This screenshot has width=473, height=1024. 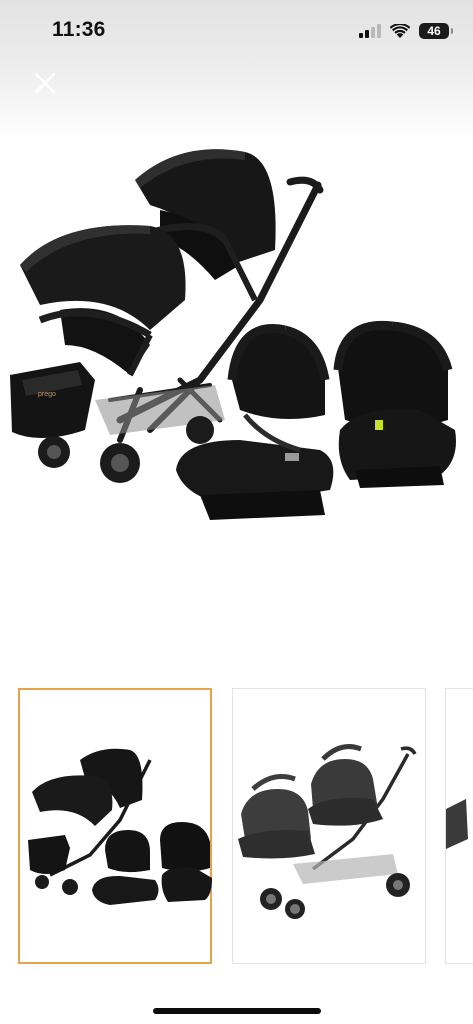 What do you see at coordinates (79, 29) in the screenshot?
I see `status-time: 11:36` at bounding box center [79, 29].